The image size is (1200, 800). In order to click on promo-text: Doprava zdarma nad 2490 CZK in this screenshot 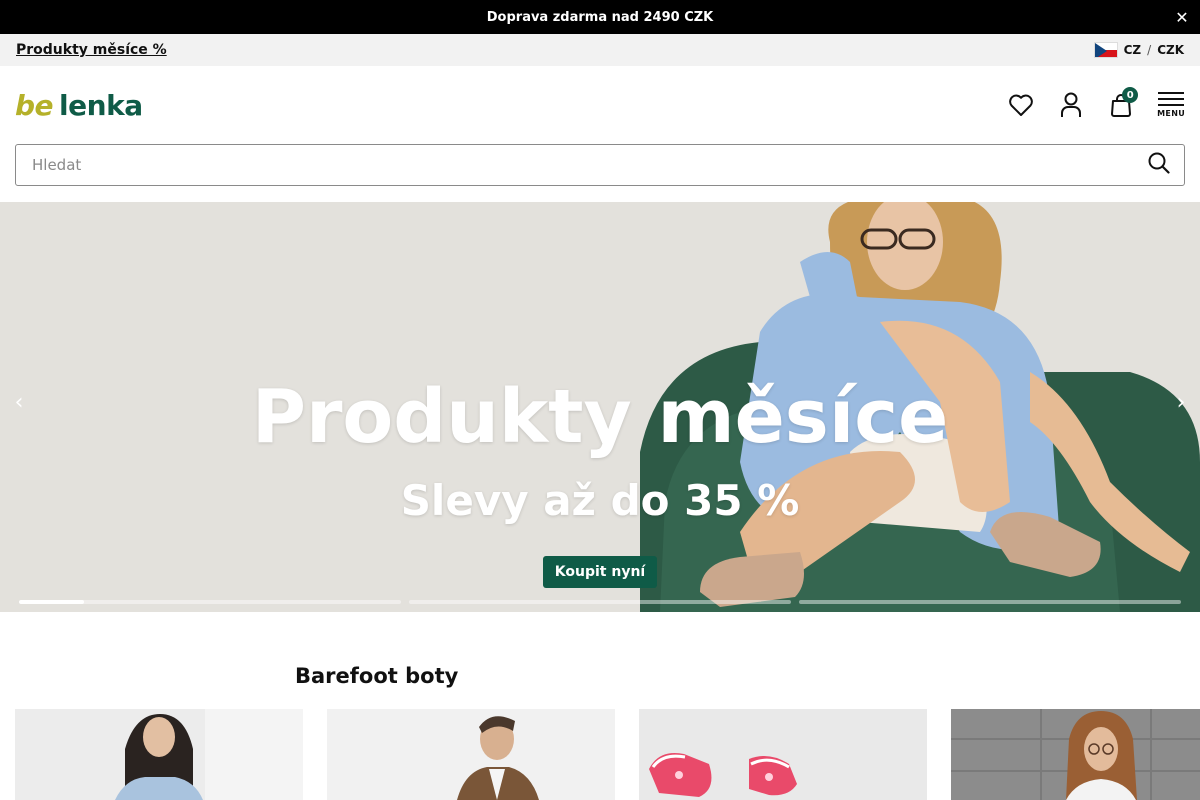, I will do `click(600, 17)`.